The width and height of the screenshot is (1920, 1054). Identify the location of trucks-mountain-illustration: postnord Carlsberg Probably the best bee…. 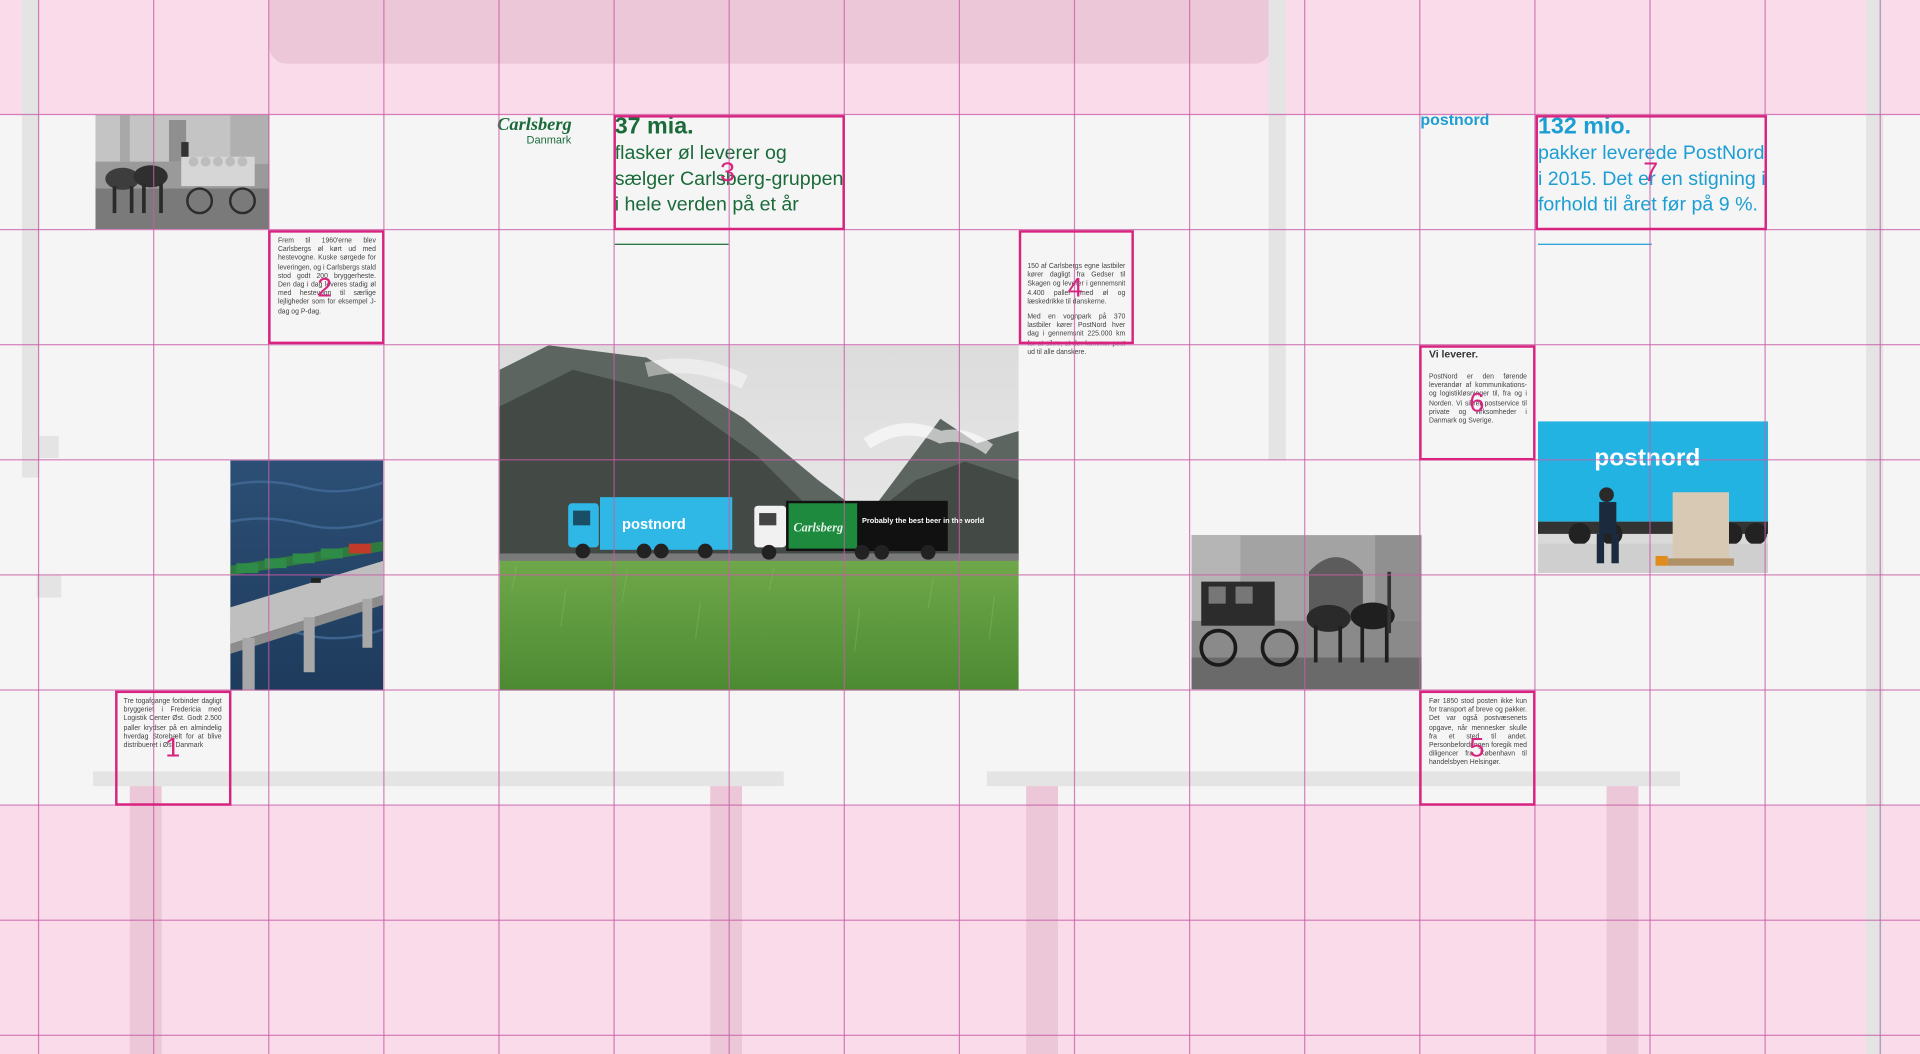
(759, 518).